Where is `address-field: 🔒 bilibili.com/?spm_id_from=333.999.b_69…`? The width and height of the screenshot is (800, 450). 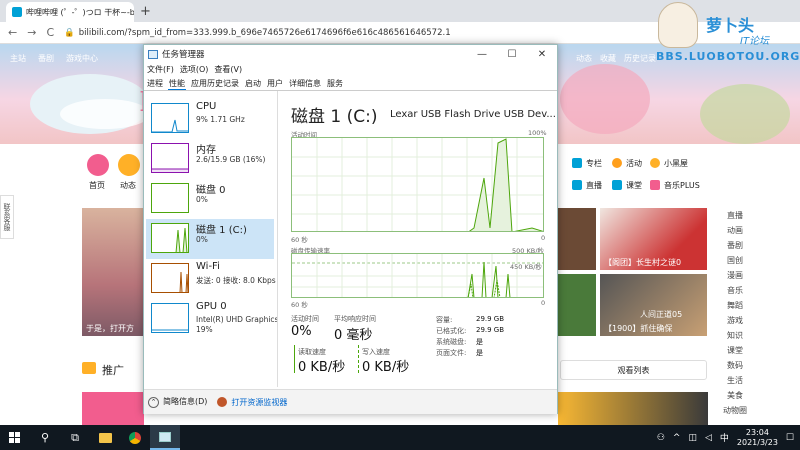 address-field: 🔒 bilibili.com/?spm_id_from=333.999.b_69… is located at coordinates (257, 33).